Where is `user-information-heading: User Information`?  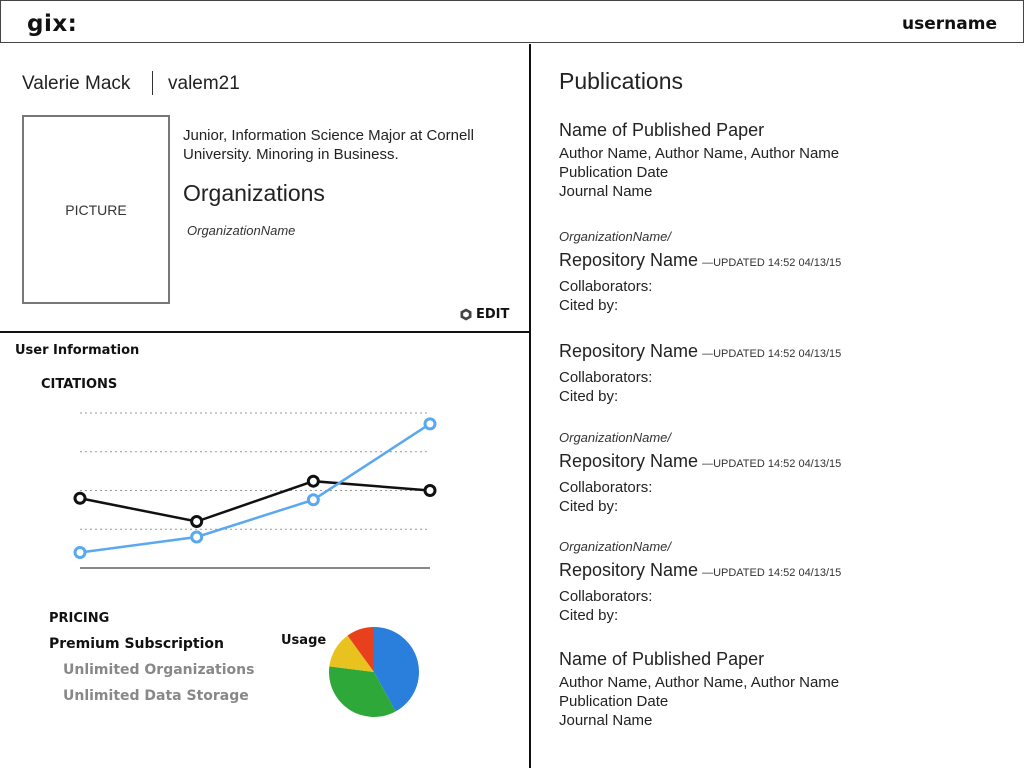 user-information-heading: User Information is located at coordinates (77, 350).